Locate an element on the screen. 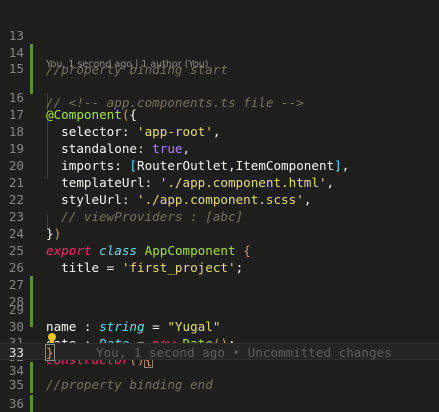 Image resolution: width=439 pixels, height=412 pixels. code-line-21: 21 styleUrl: './app.component.scss', is located at coordinates (219, 182).